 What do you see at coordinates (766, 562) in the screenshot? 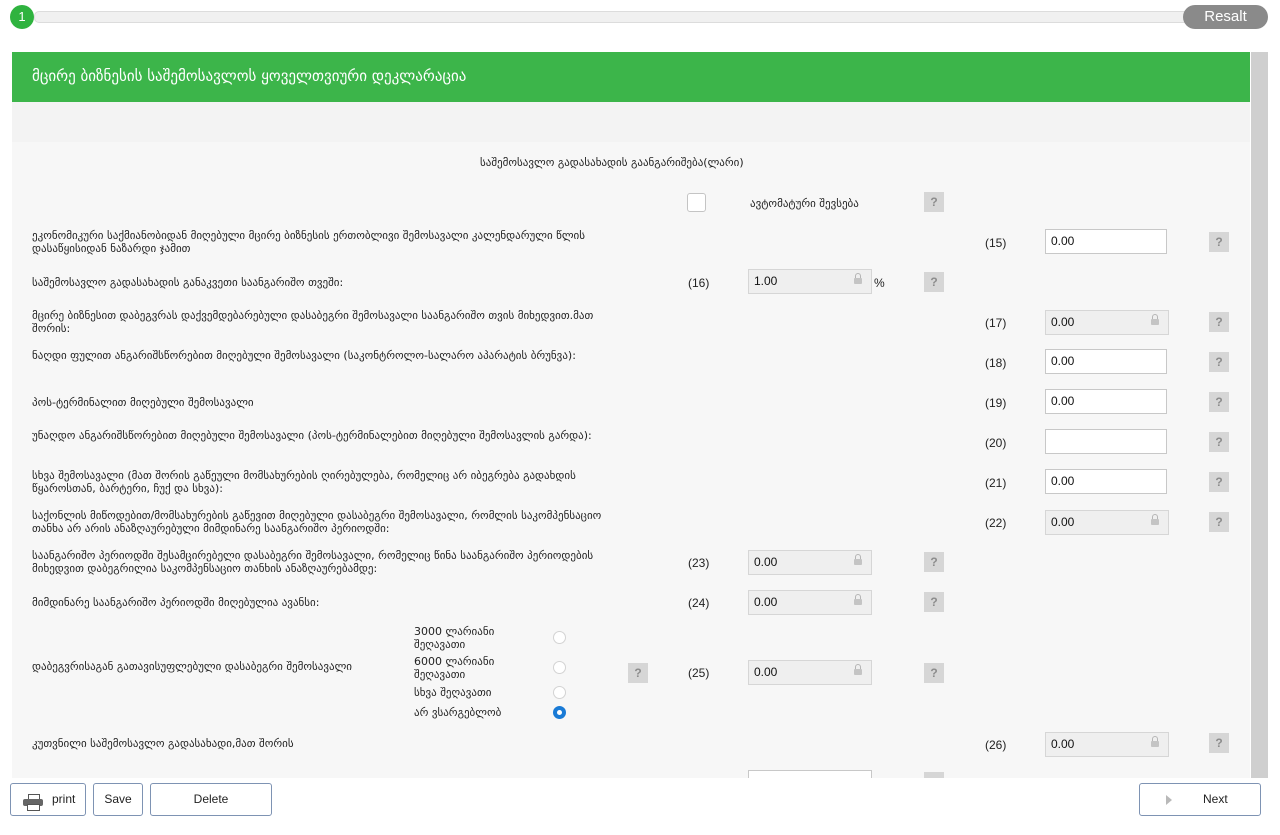
I see `row-23-value: 0.00` at bounding box center [766, 562].